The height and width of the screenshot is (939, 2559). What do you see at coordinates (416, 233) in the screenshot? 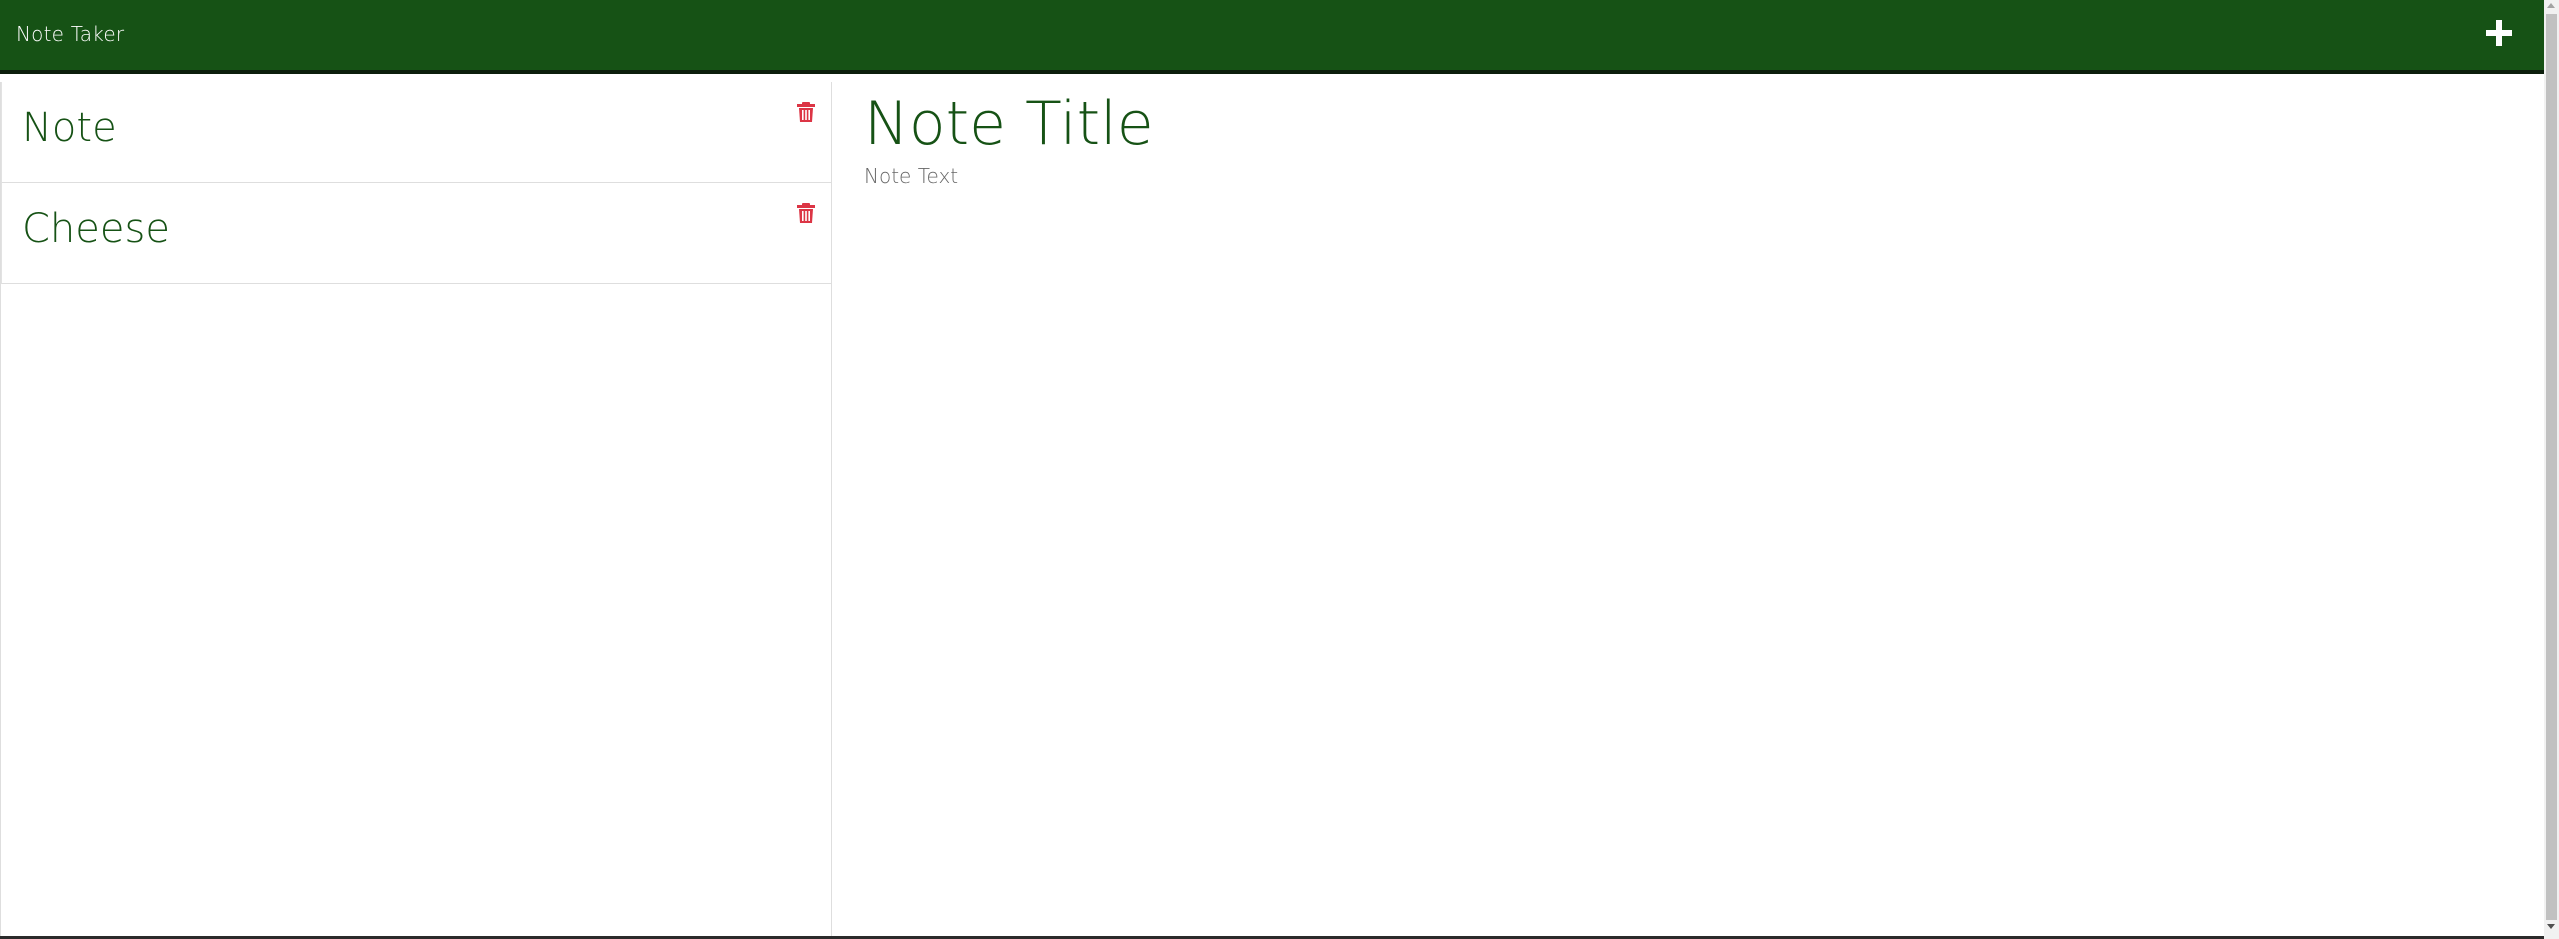
I see `note-list-item: Cheese` at bounding box center [416, 233].